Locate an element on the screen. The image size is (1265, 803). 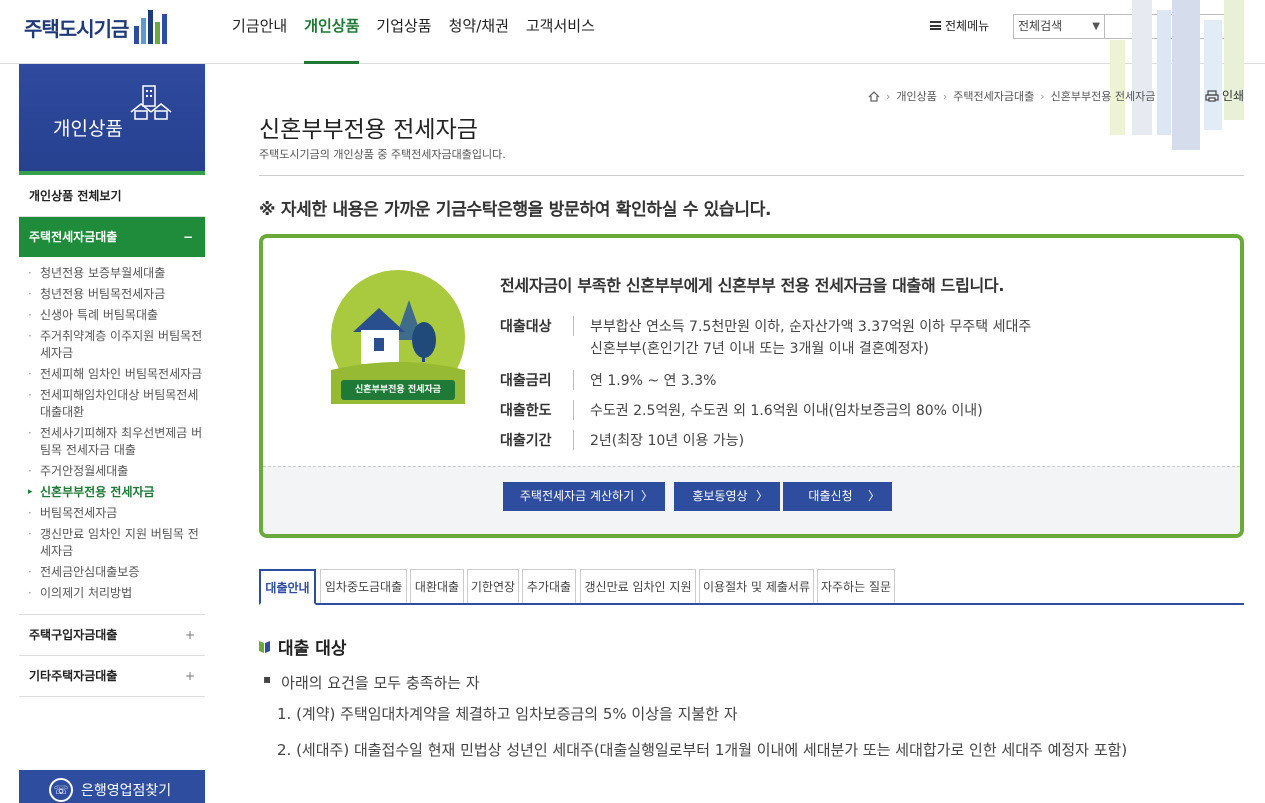
loan-apply-button: 대출신청 〉 is located at coordinates (837, 496).